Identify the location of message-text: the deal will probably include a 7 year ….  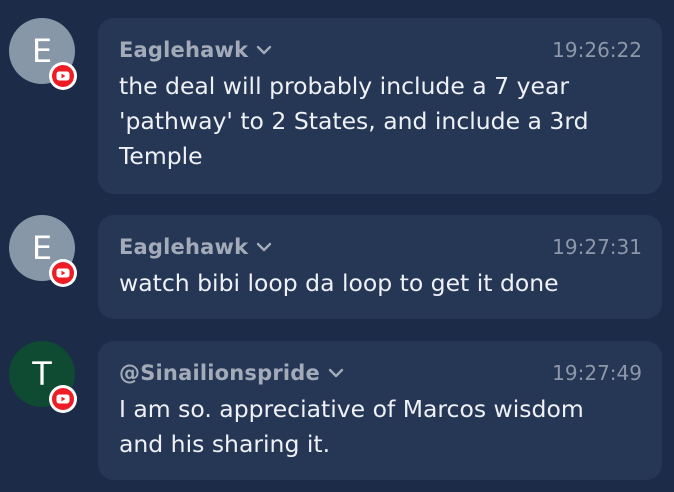
(354, 121).